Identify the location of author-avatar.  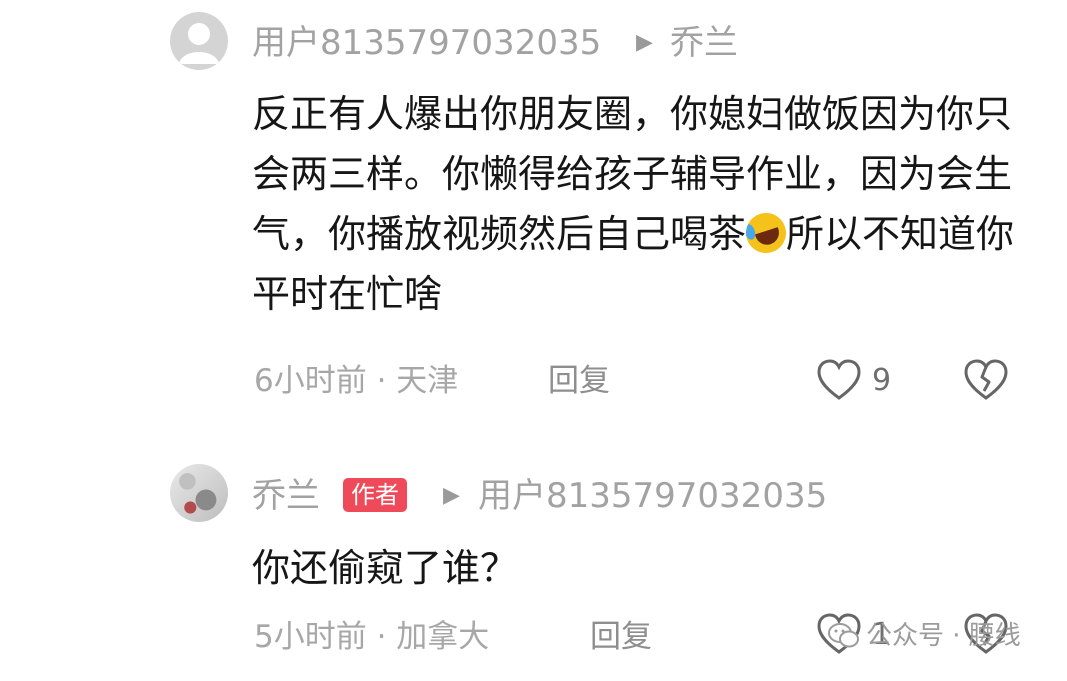
(199, 493).